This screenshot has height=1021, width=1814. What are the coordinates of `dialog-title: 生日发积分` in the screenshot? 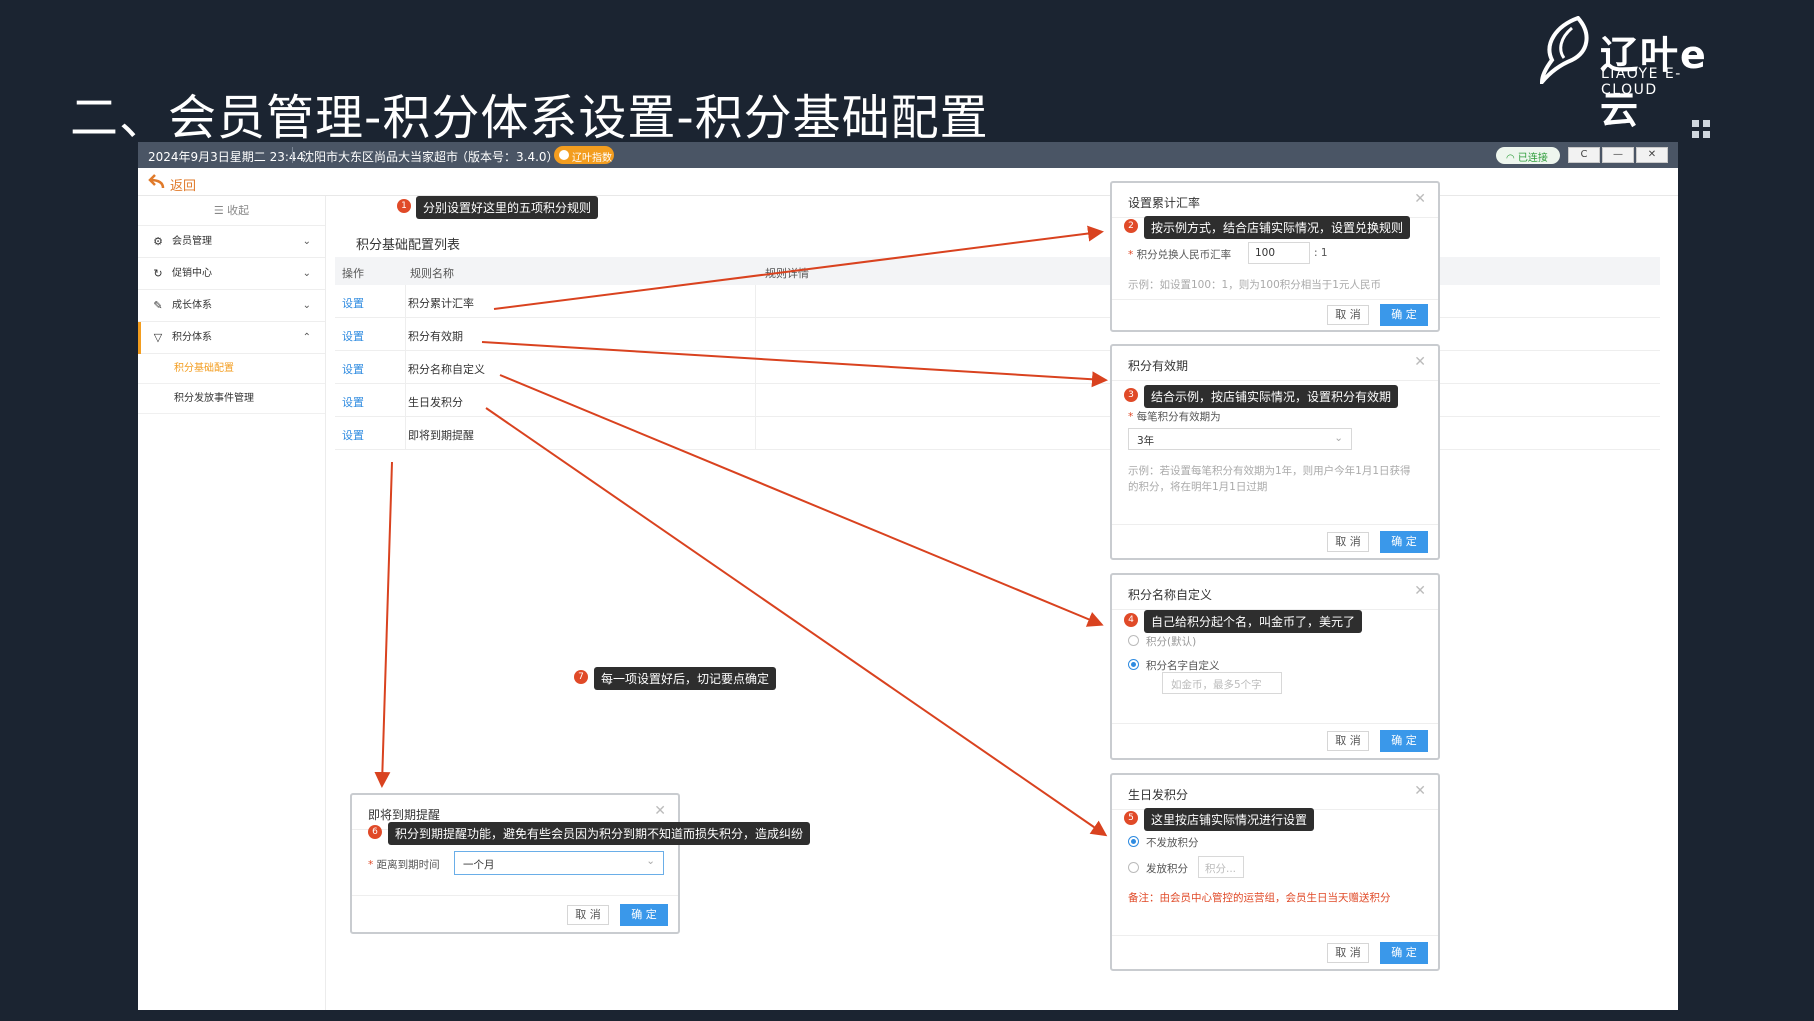 It's located at (1158, 795).